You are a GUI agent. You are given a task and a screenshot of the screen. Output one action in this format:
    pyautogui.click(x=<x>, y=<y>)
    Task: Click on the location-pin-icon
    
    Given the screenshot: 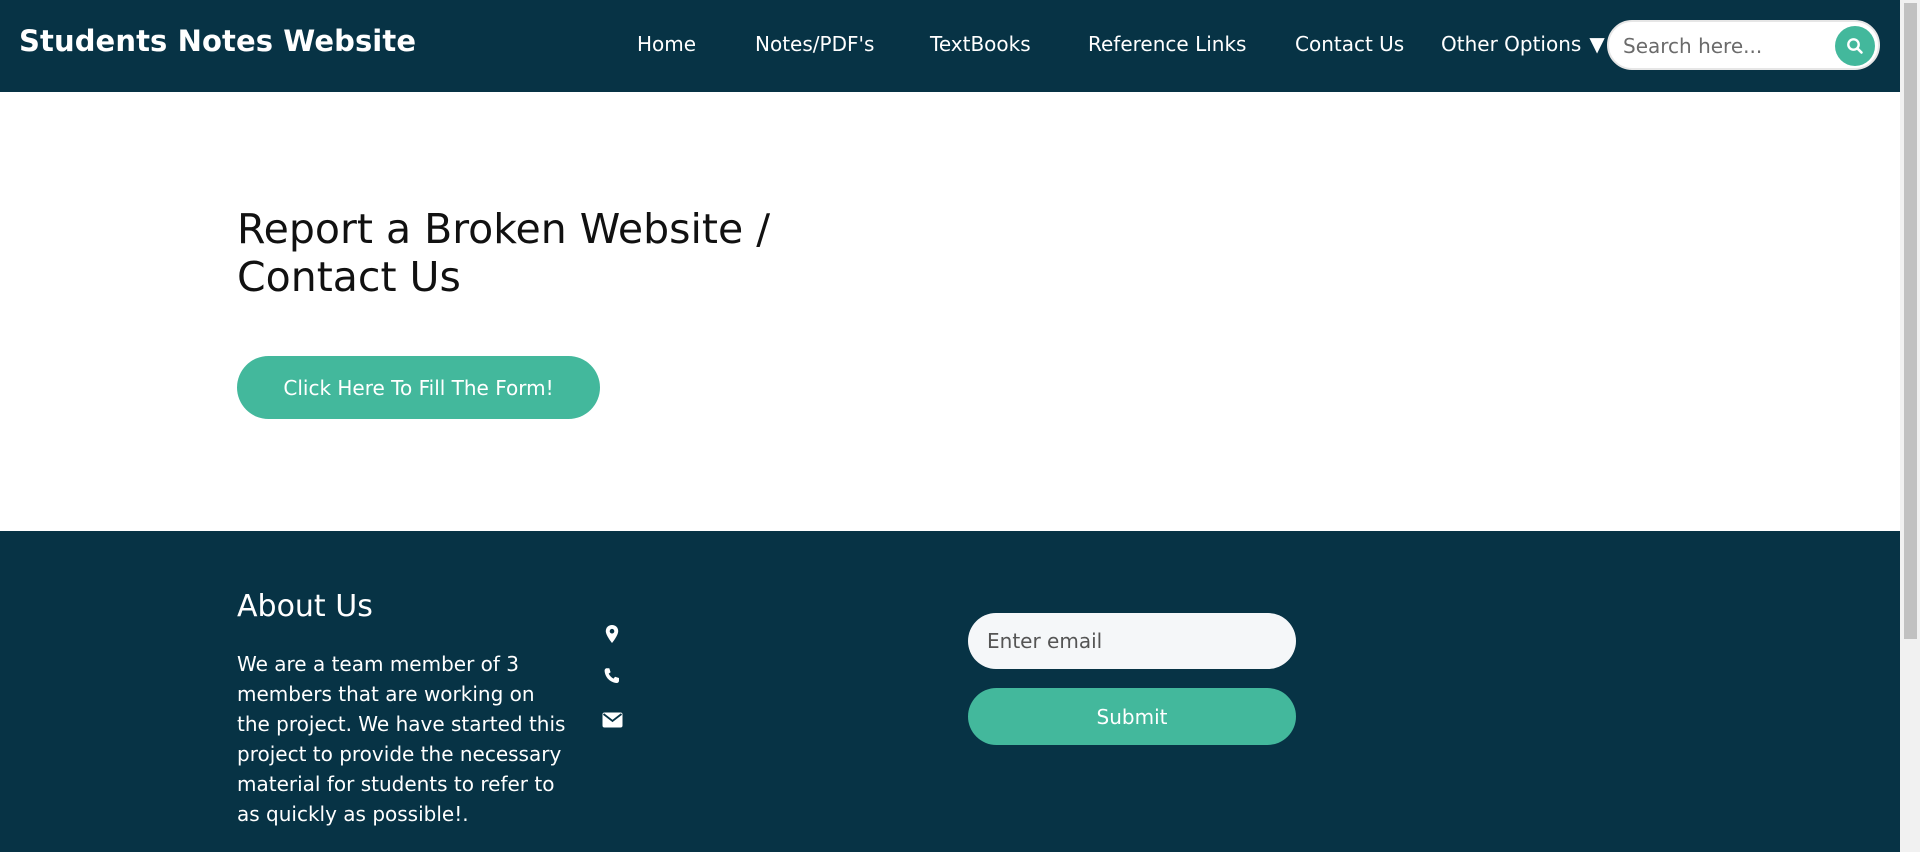 What is the action you would take?
    pyautogui.click(x=612, y=634)
    